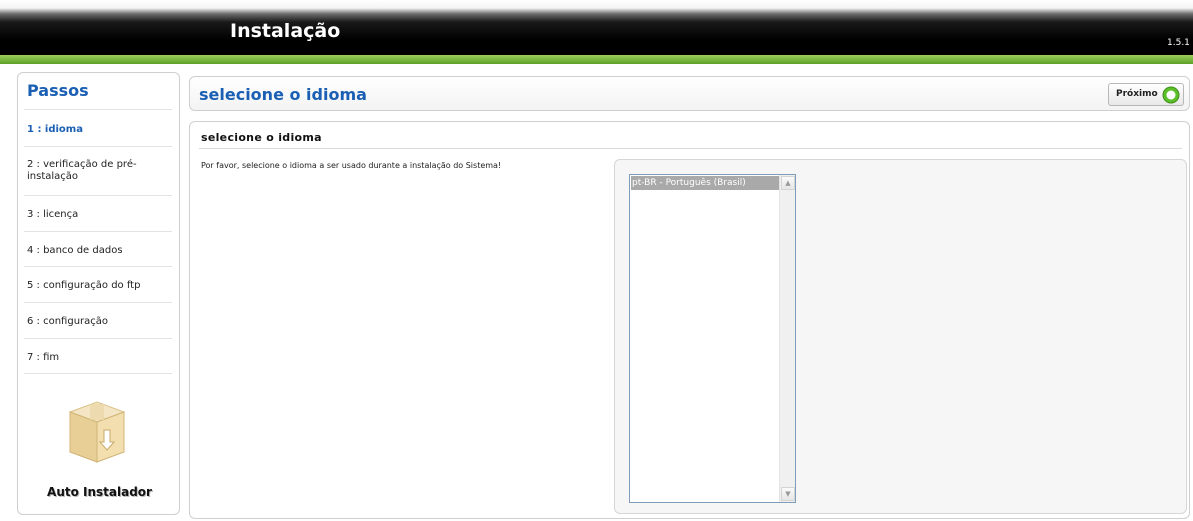 This screenshot has height=521, width=1193. What do you see at coordinates (1171, 95) in the screenshot?
I see `arrow-right-circle-icon` at bounding box center [1171, 95].